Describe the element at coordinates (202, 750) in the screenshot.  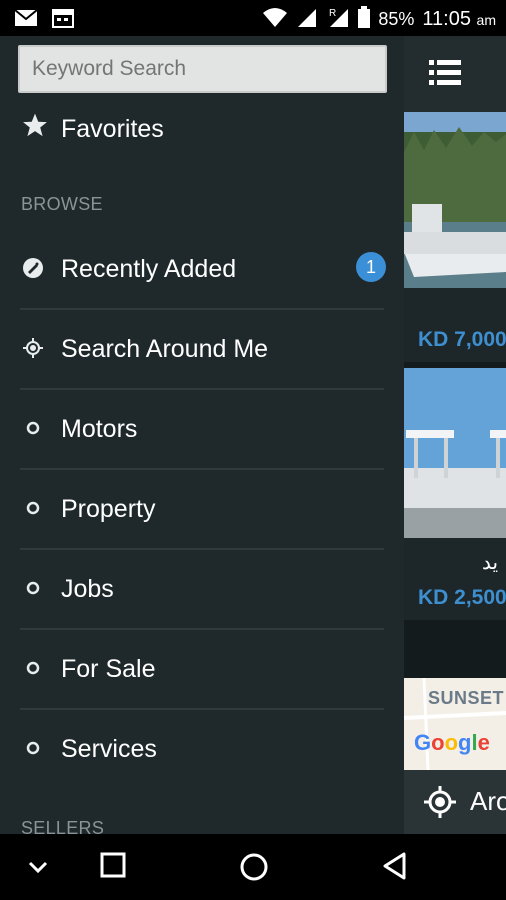
I see `nav-item-services: Services` at that location.